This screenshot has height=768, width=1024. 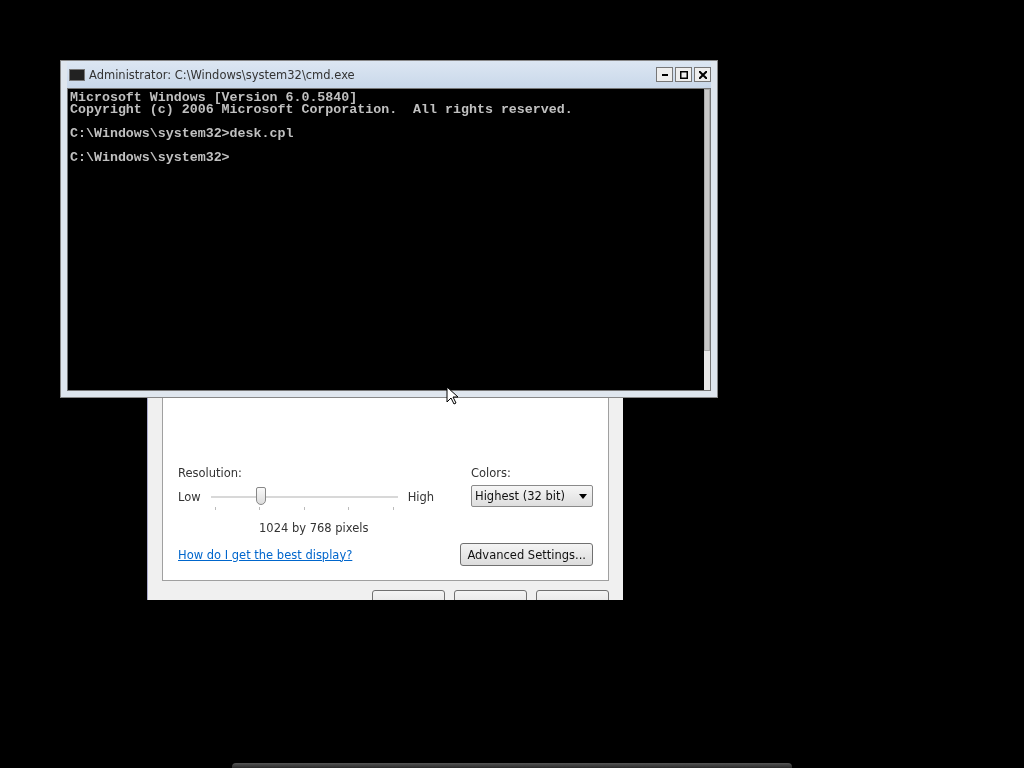 What do you see at coordinates (265, 554) in the screenshot?
I see `help-link: How do I get the best display?` at bounding box center [265, 554].